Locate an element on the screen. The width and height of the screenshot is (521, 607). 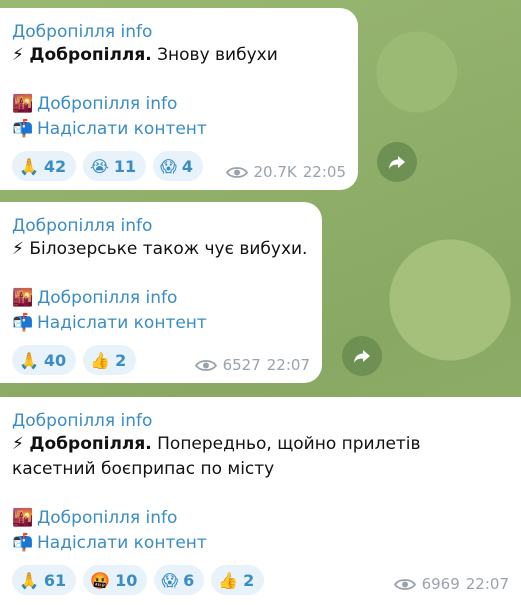
crying-icon: 😭 is located at coordinates (99, 166).